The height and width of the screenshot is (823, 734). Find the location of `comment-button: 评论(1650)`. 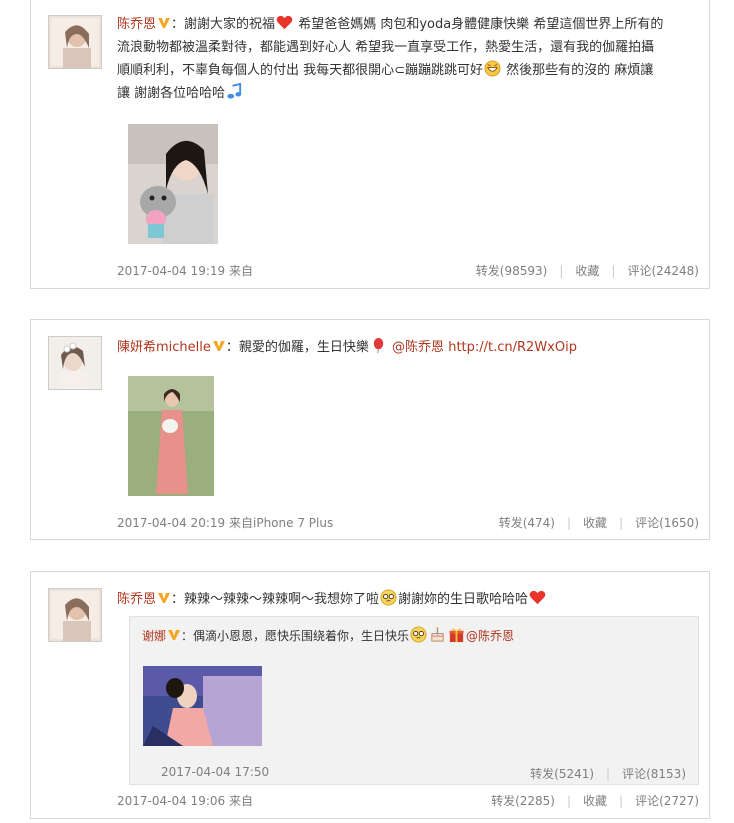

comment-button: 评论(1650) is located at coordinates (667, 523).